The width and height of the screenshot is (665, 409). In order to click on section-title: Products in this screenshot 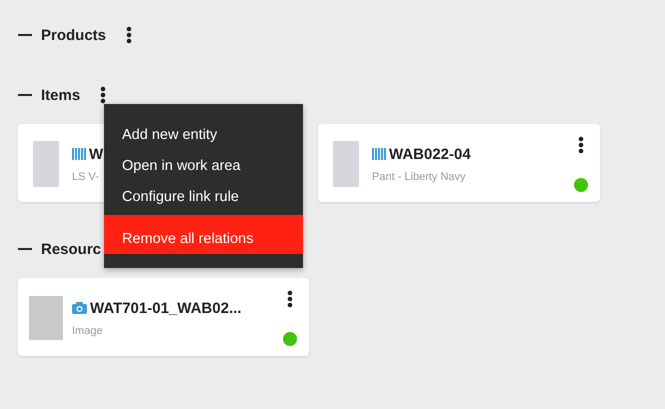, I will do `click(73, 35)`.